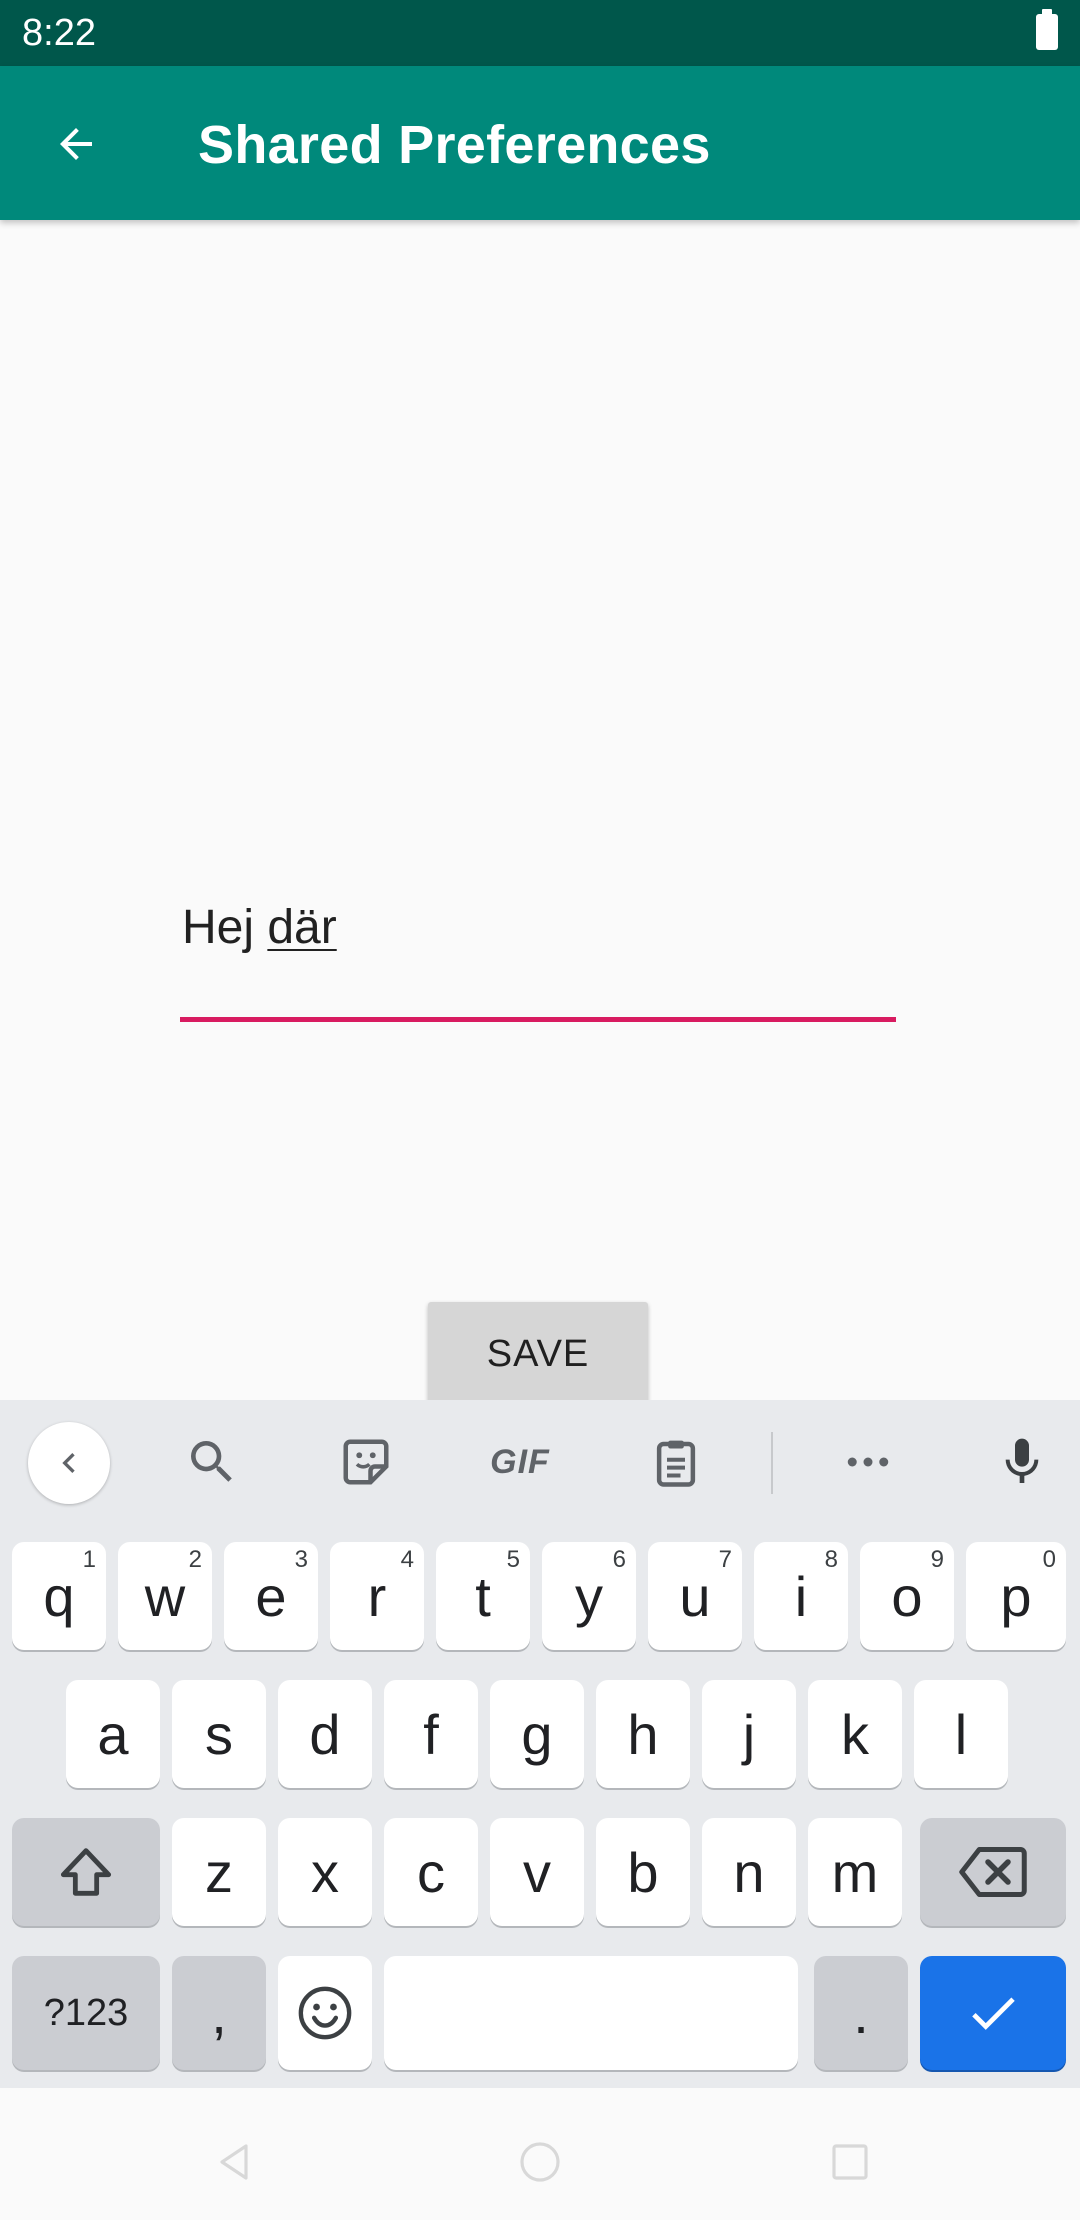 The height and width of the screenshot is (2220, 1080). I want to click on keyboard-clipboard-button, so click(676, 1462).